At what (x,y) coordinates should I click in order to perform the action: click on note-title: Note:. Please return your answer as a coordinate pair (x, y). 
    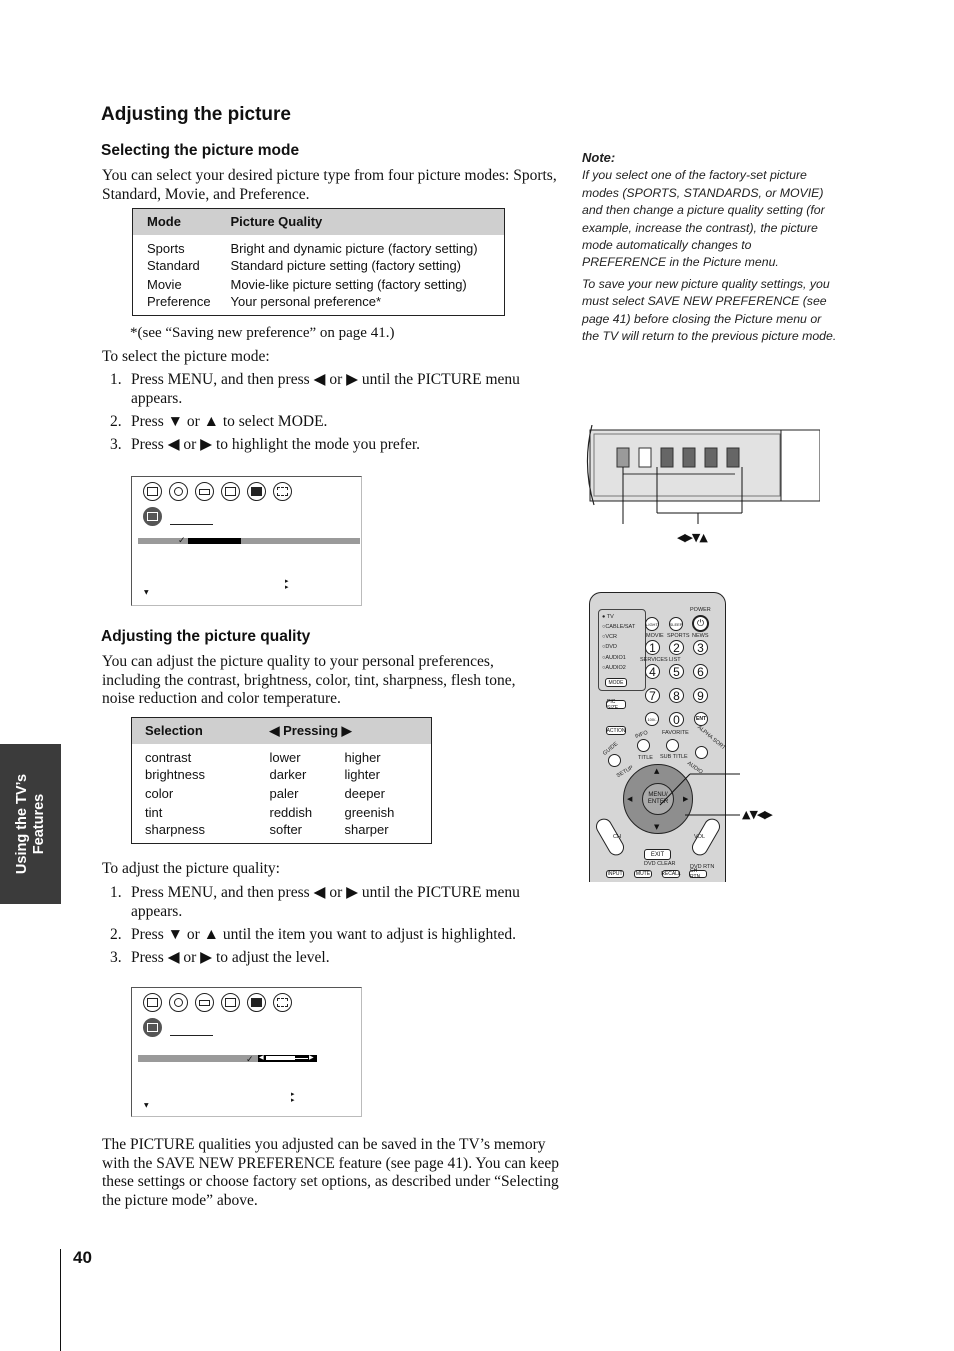
    Looking at the image, I should click on (599, 157).